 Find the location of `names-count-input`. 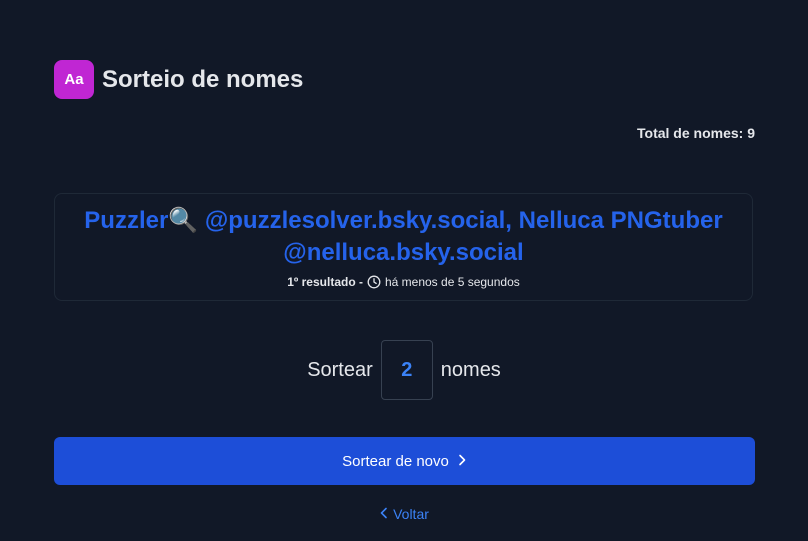

names-count-input is located at coordinates (406, 370).